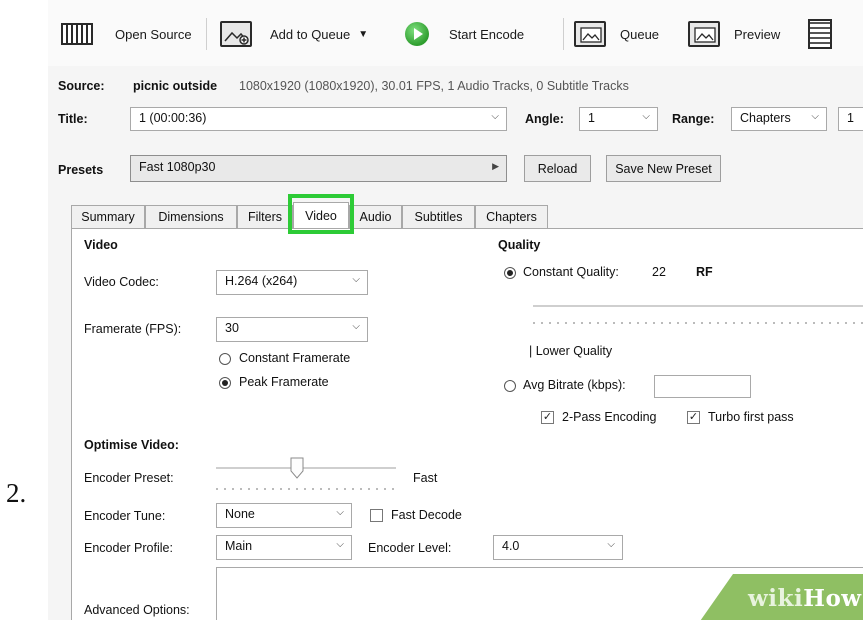 The image size is (863, 620). I want to click on add-to-queue-button: Add to Queue ▼, so click(294, 34).